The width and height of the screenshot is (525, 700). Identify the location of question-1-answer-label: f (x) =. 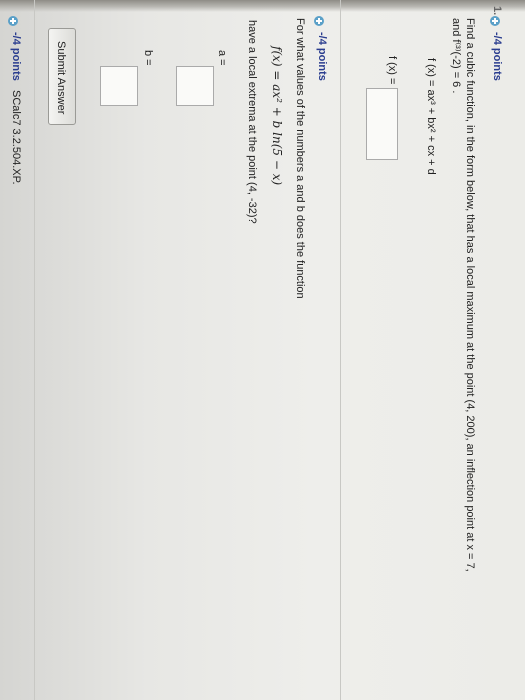
(392, 70).